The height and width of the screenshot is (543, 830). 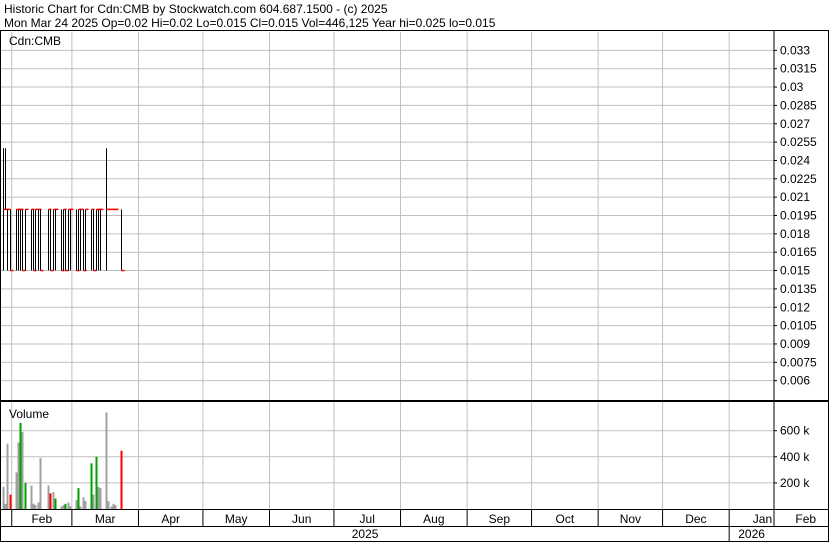 What do you see at coordinates (795, 381) in the screenshot?
I see `price-tick-label: 0.006` at bounding box center [795, 381].